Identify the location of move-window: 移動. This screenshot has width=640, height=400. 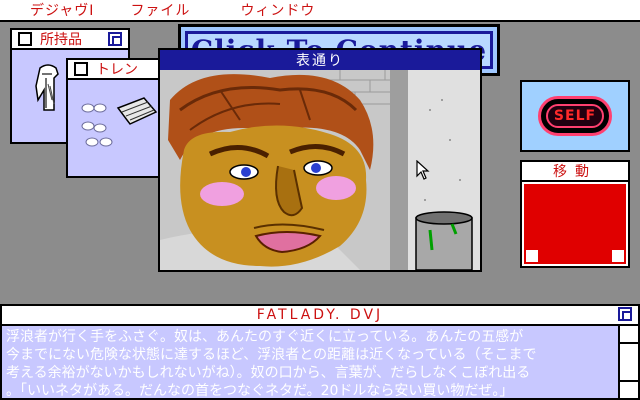
(575, 214).